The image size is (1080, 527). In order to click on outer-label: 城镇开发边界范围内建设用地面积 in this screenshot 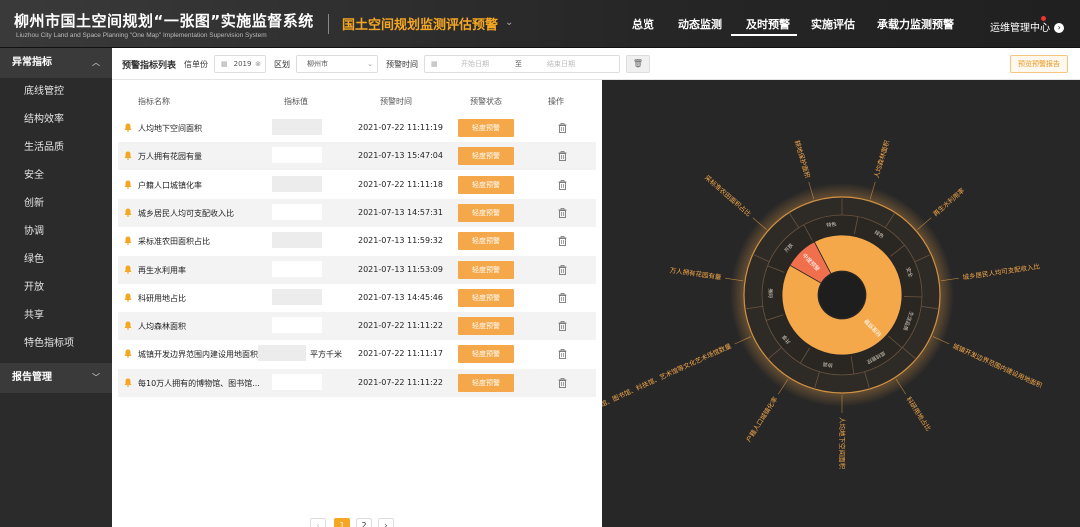, I will do `click(997, 365)`.